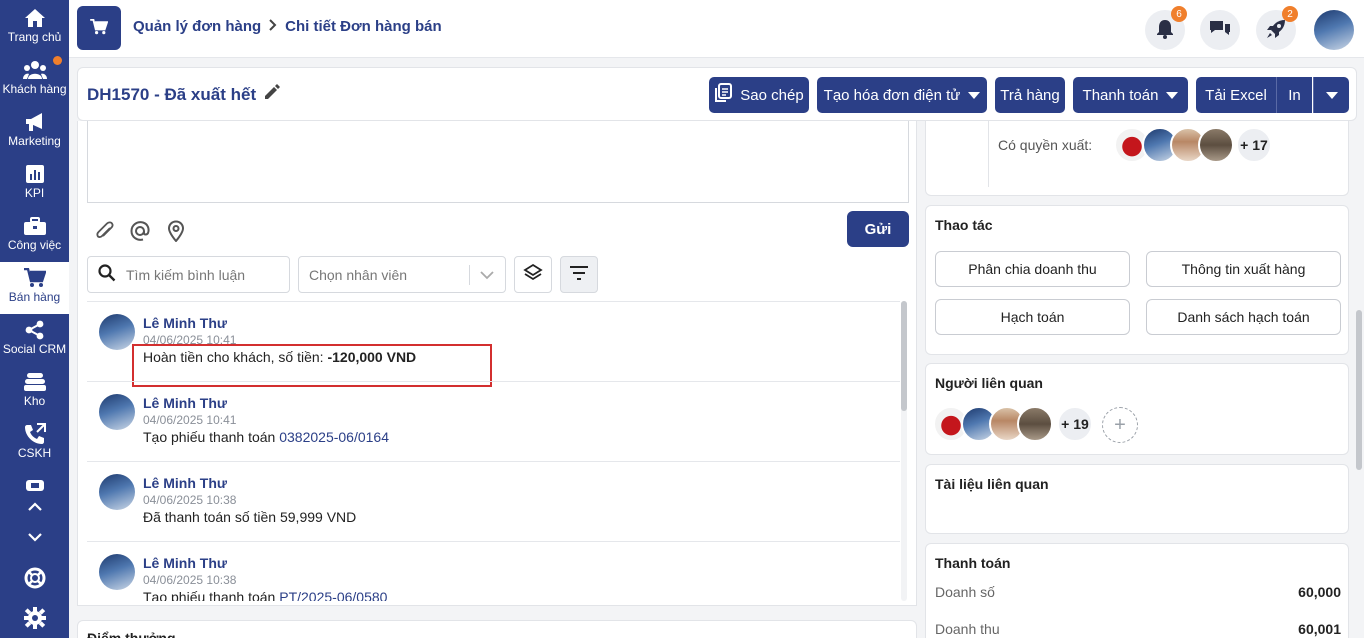 This screenshot has width=1364, height=638. I want to click on notifications-button: 6, so click(1166, 28).